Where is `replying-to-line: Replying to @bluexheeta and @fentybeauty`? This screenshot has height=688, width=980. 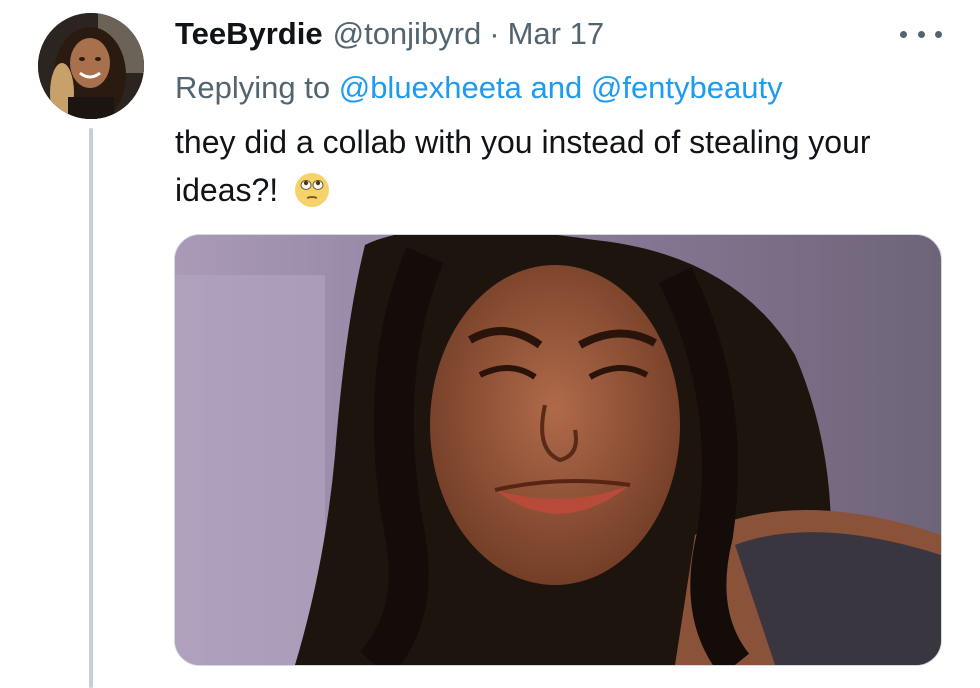
replying-to-line: Replying to @bluexheeta and @fentybeauty is located at coordinates (479, 88).